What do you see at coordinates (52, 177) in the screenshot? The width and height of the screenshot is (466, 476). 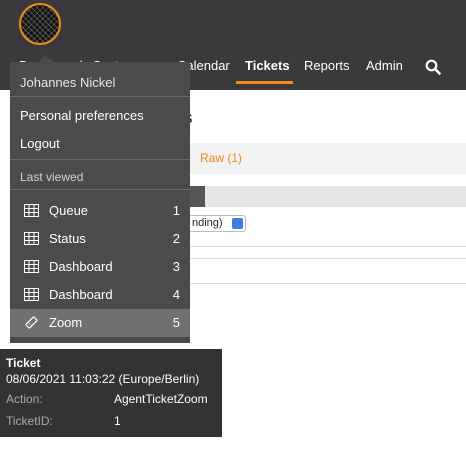 I see `last-viewed-heading: Last viewed` at bounding box center [52, 177].